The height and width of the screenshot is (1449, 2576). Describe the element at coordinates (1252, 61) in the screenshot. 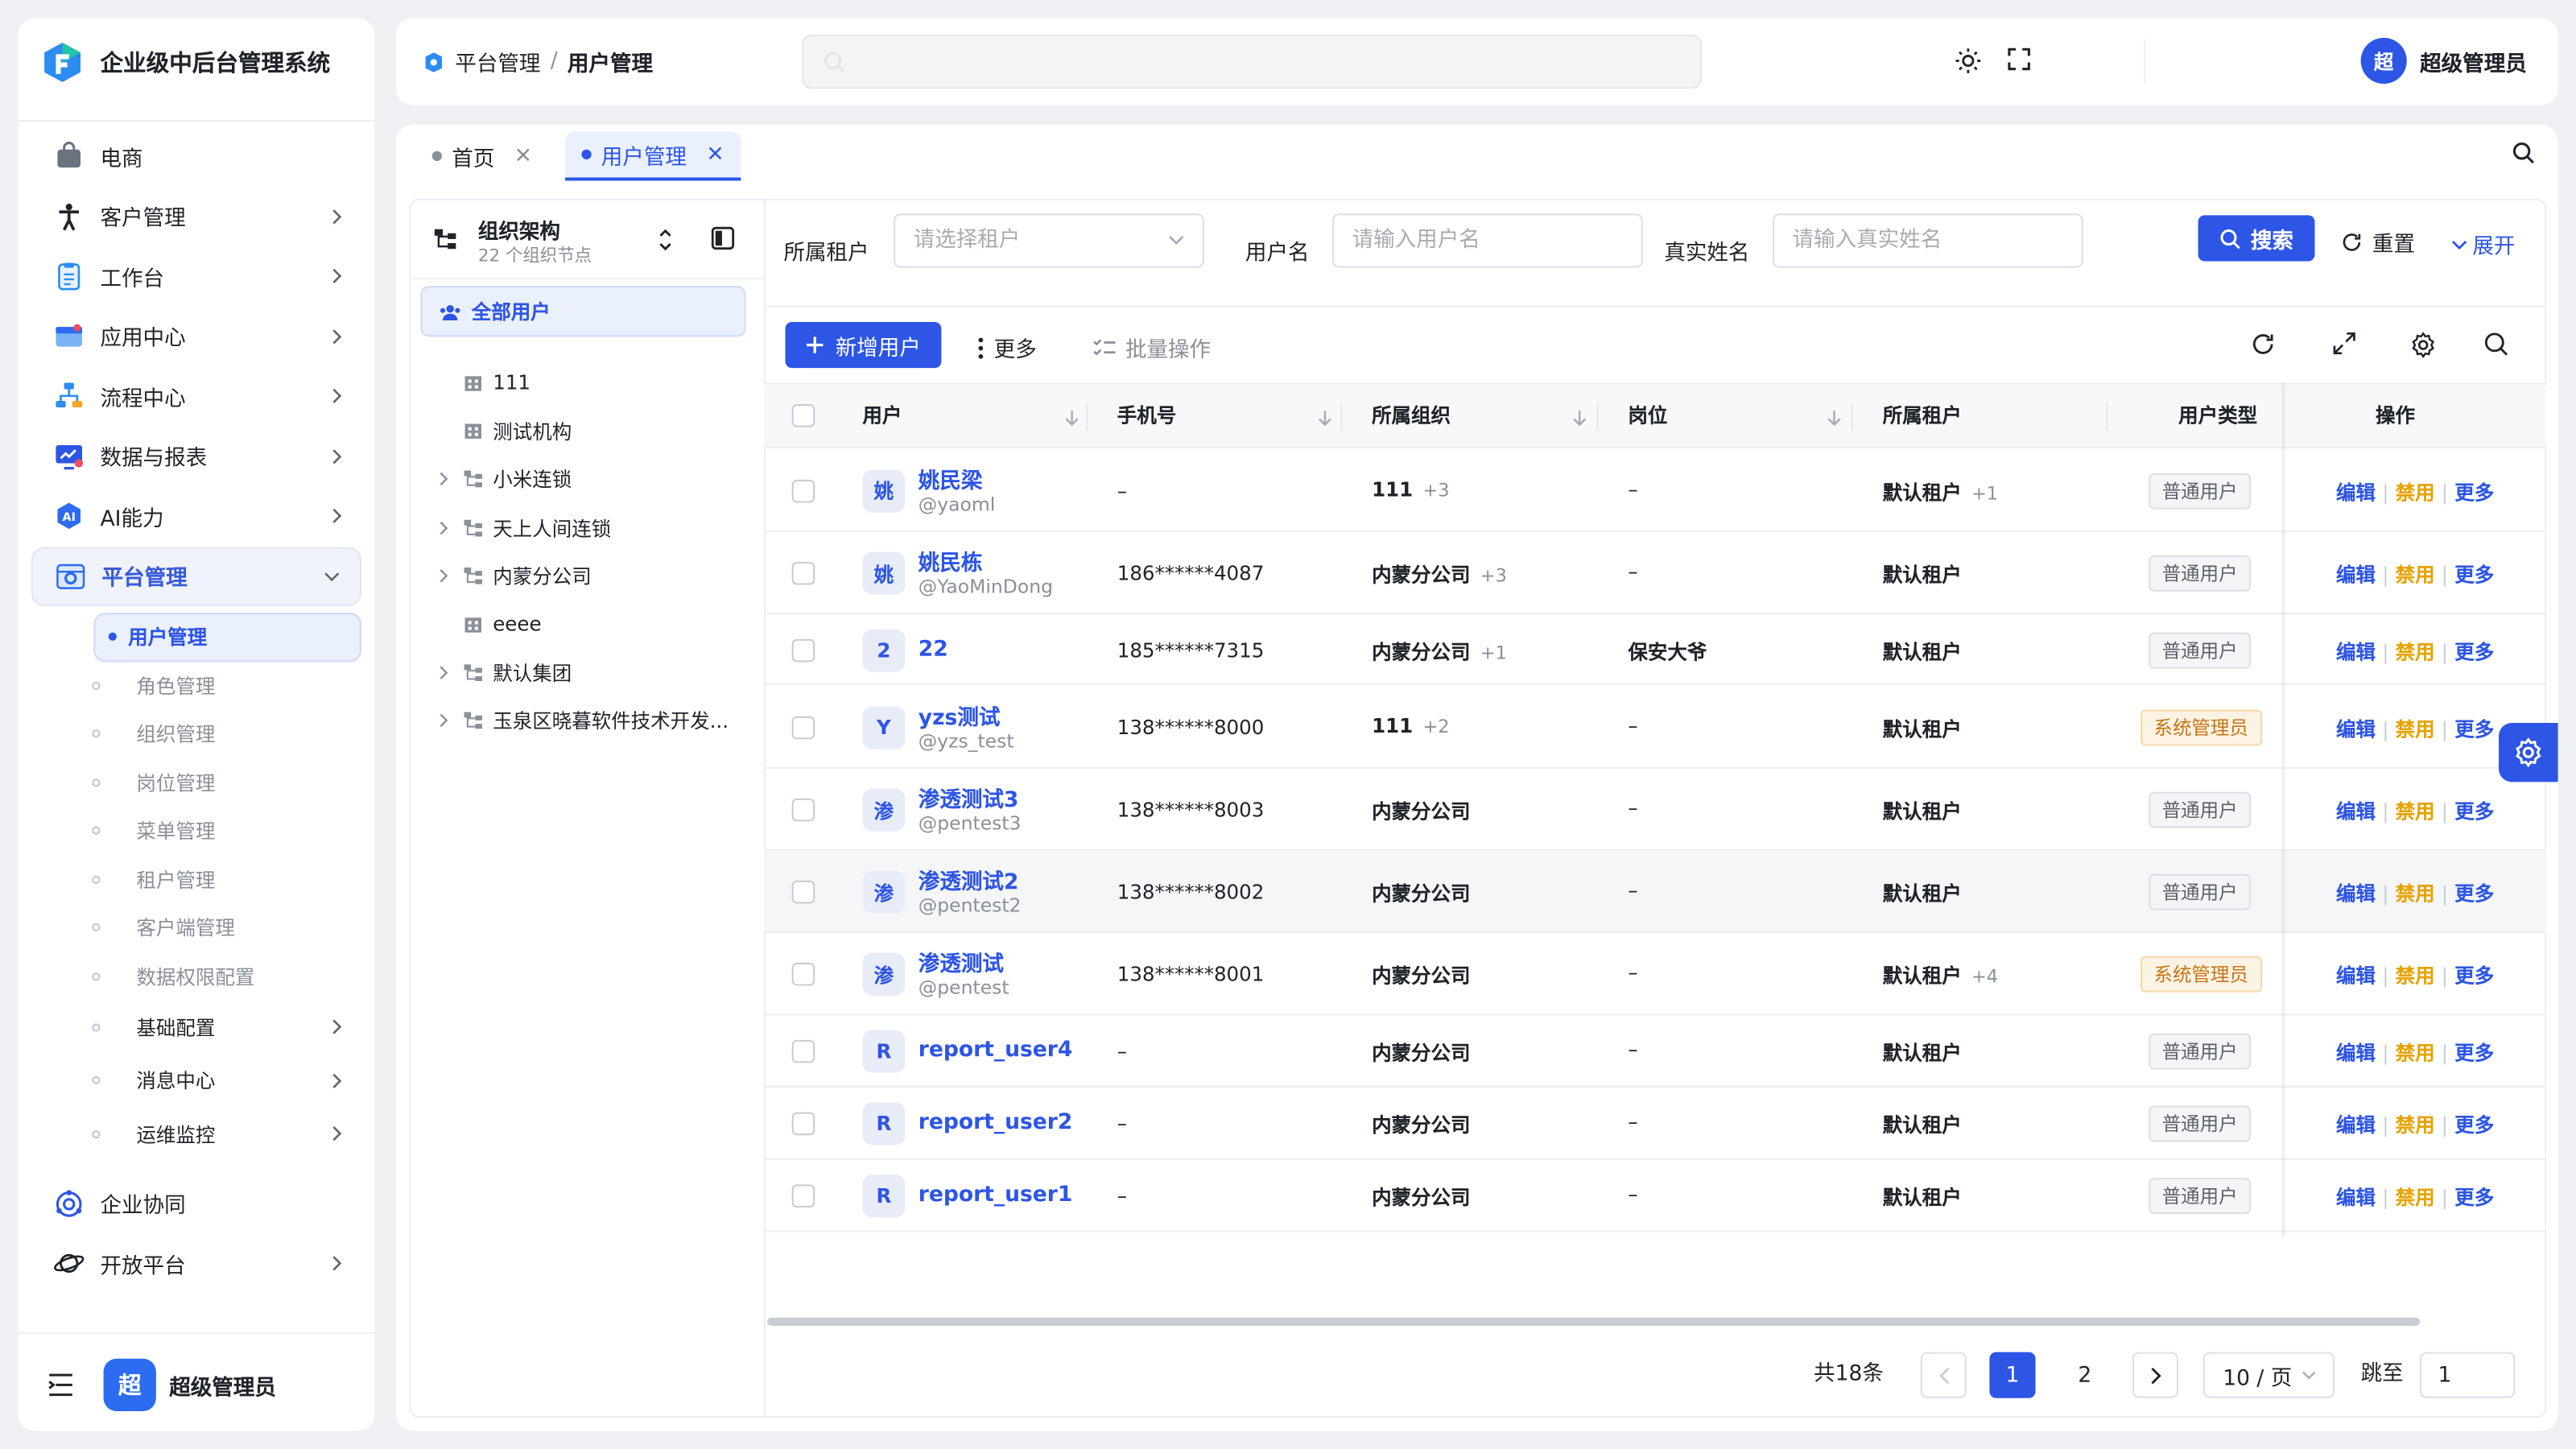

I see `global-search-input` at that location.